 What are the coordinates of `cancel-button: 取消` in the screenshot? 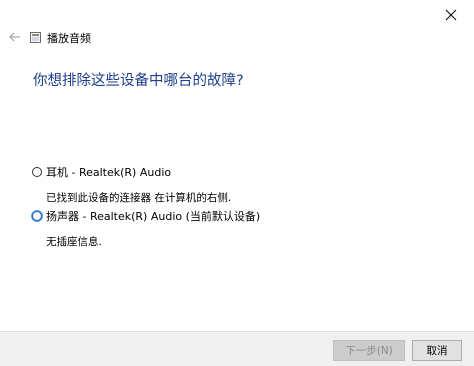 It's located at (437, 350).